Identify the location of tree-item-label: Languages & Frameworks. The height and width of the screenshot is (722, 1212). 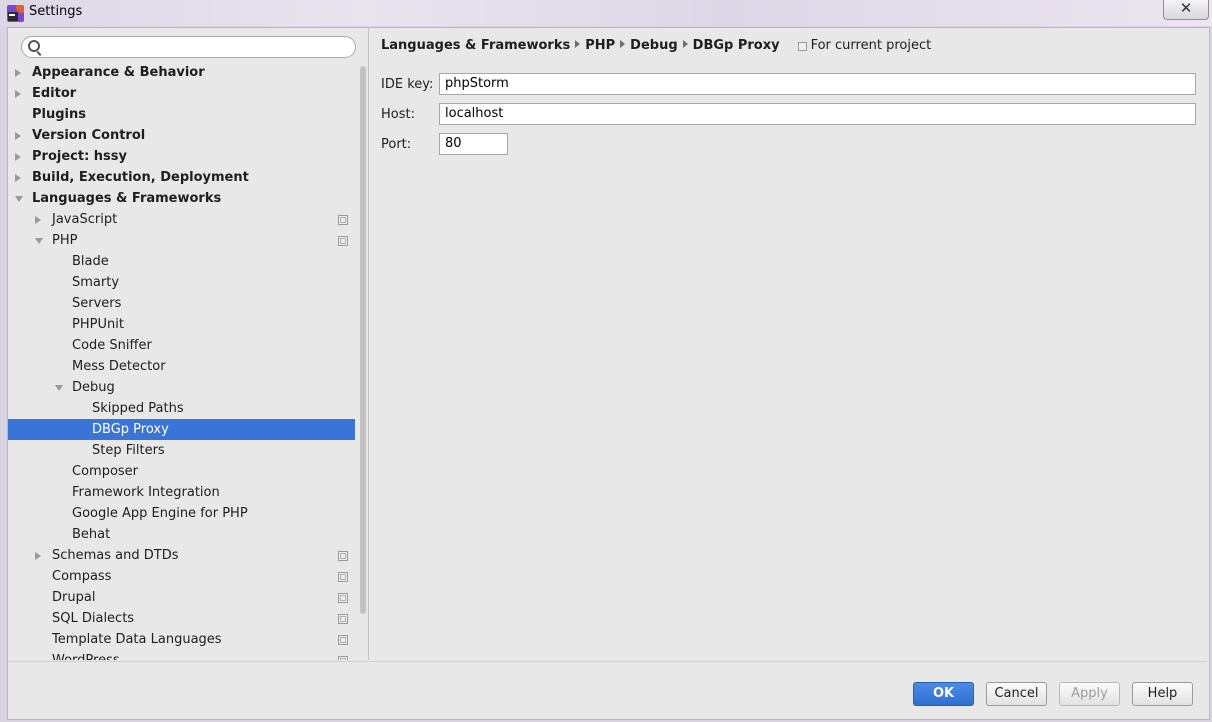
(127, 198).